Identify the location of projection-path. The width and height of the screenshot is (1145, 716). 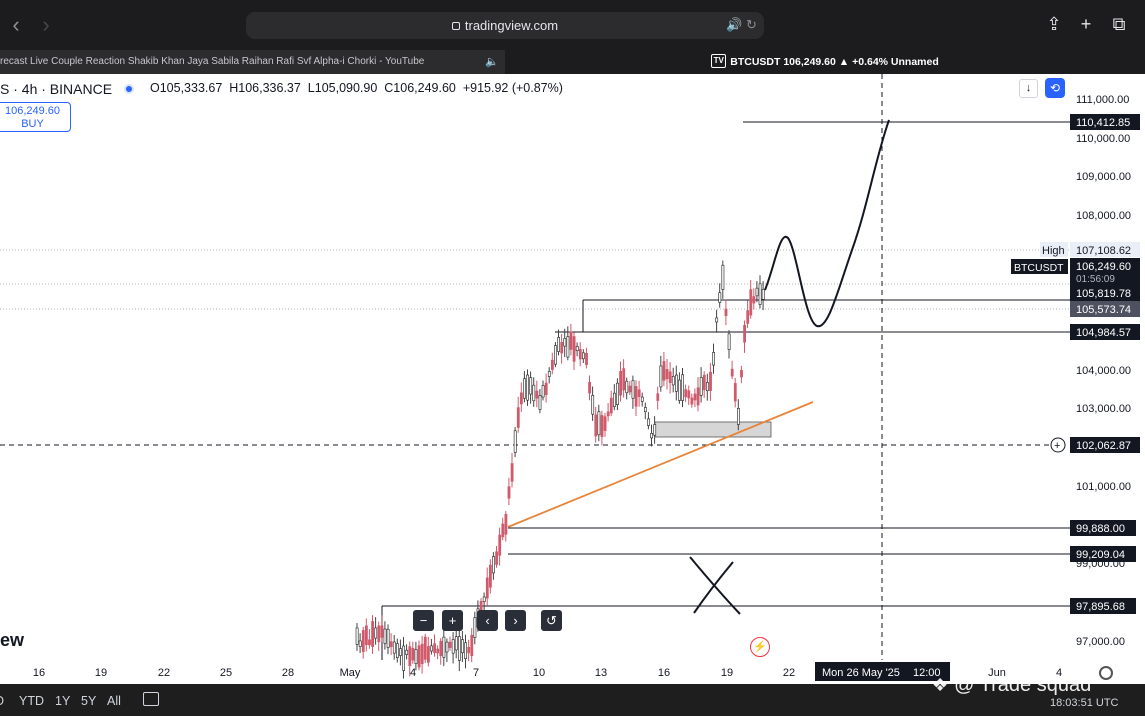
(827, 223).